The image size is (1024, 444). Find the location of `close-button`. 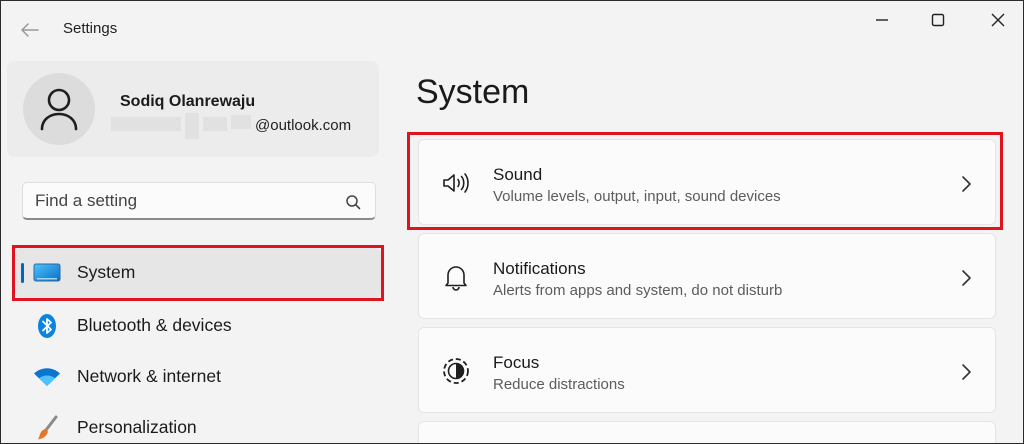

close-button is located at coordinates (998, 20).